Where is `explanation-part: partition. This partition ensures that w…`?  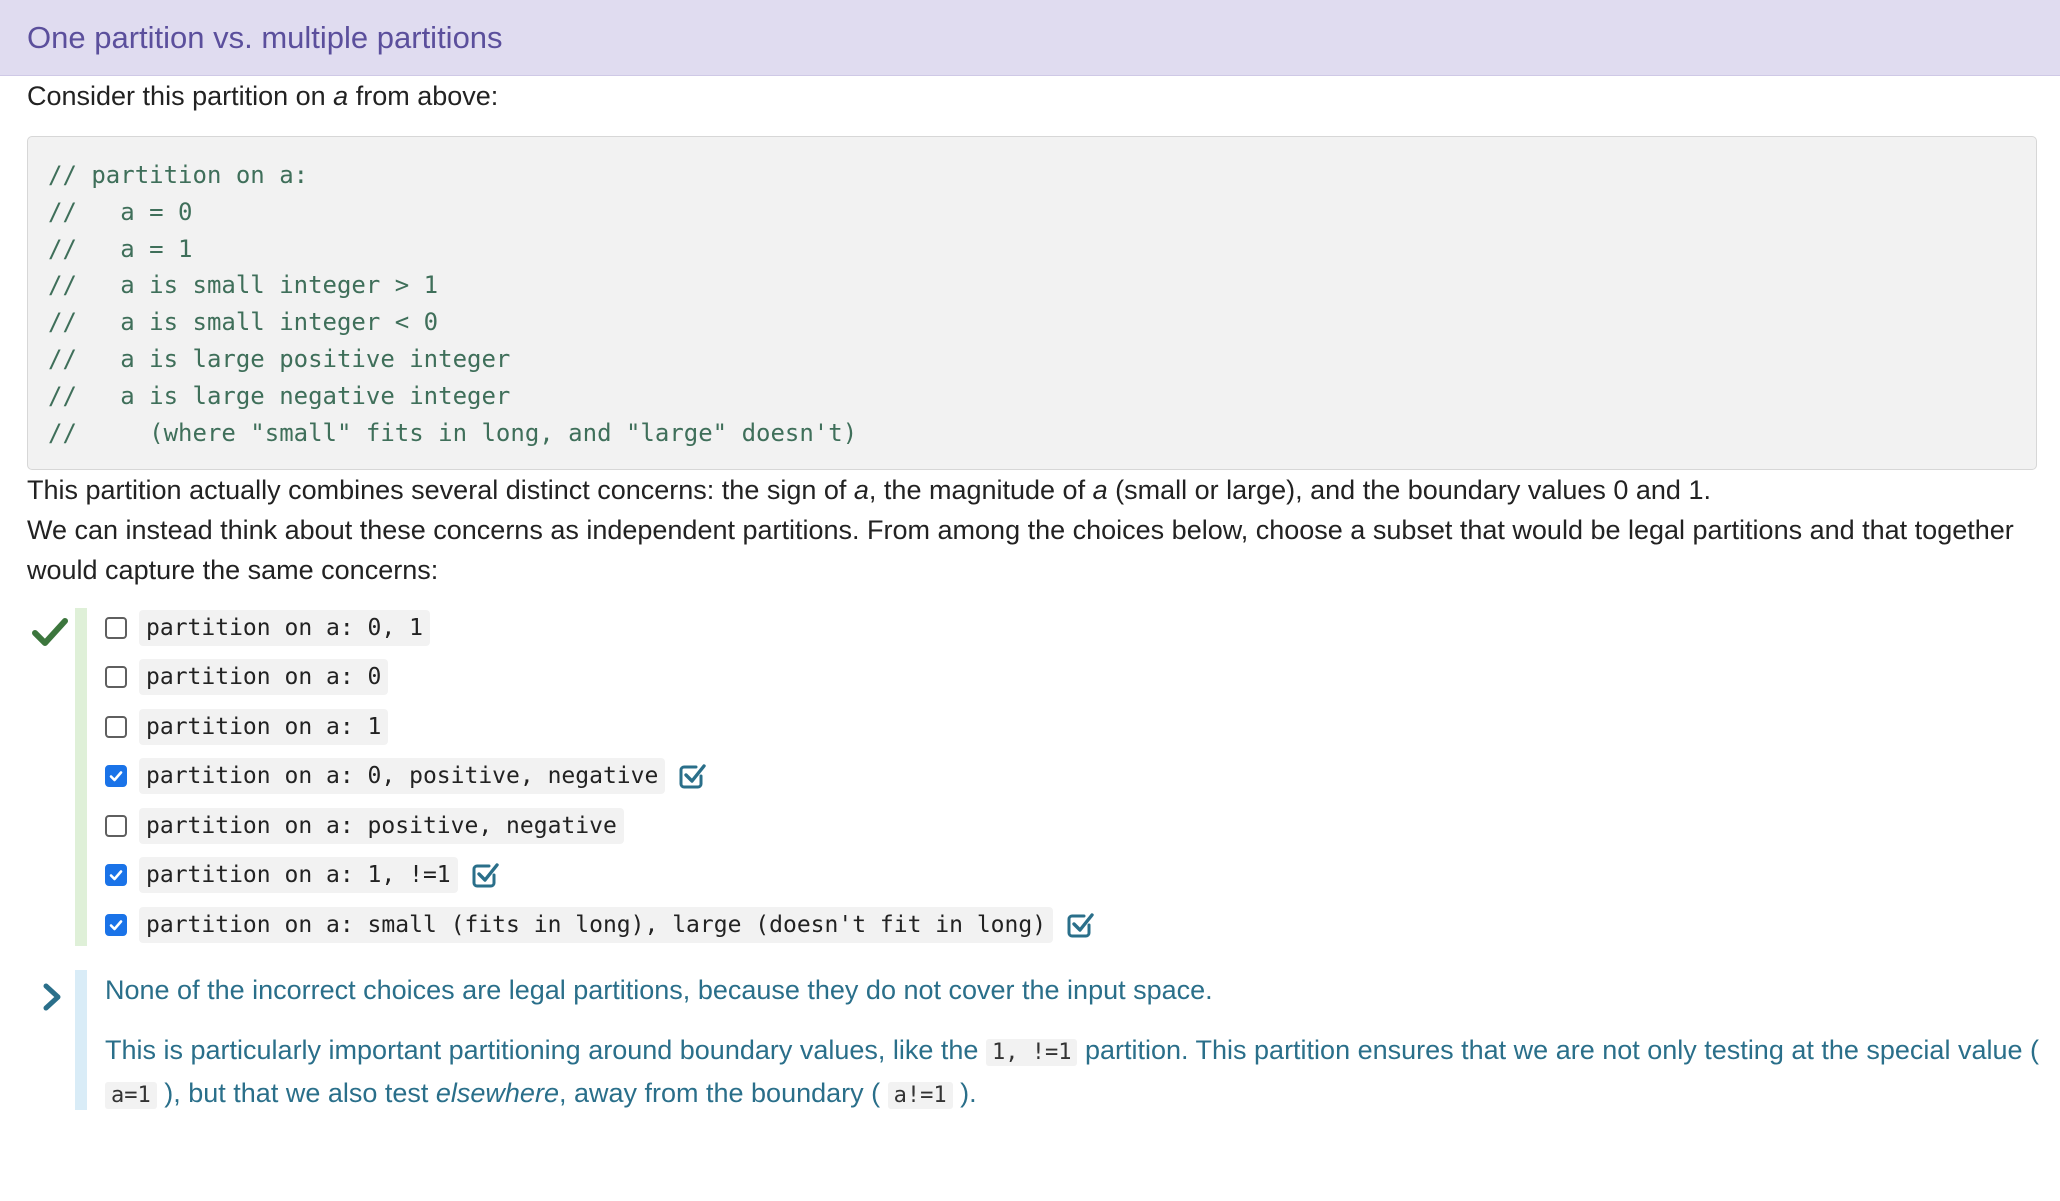
explanation-part: partition. This partition ensures that w… is located at coordinates (1558, 1050).